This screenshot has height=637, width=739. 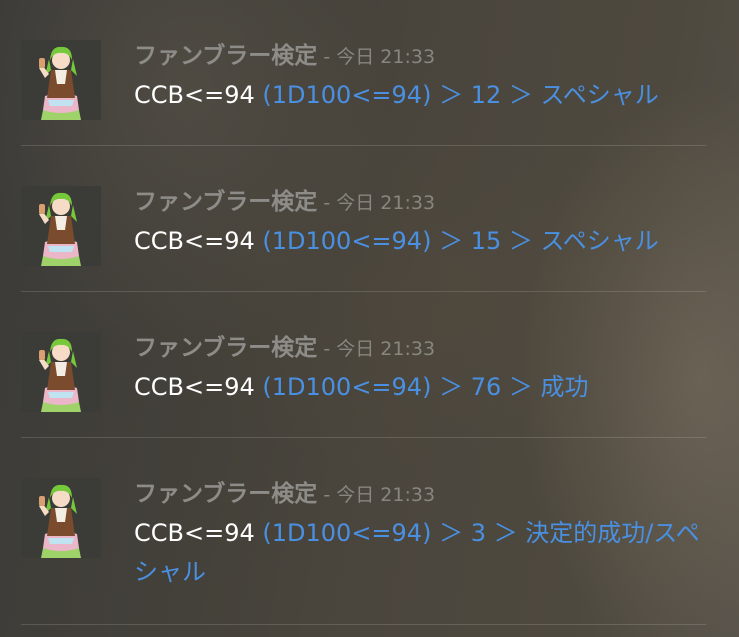 I want to click on message-body: CCB<=94 (1D100<=94) ＞ 15 ＞ スペシャル, so click(x=424, y=241).